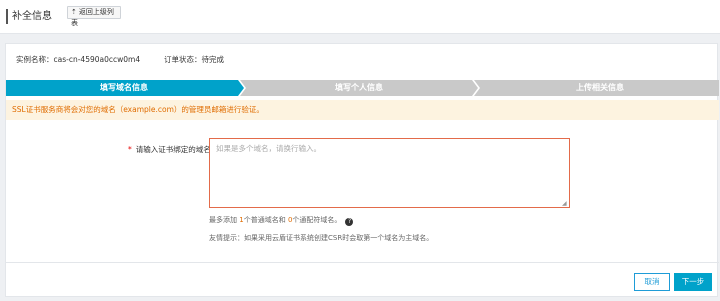 Image resolution: width=720 pixels, height=301 pixels. What do you see at coordinates (32, 16) in the screenshot?
I see `page-title: 补全信息` at bounding box center [32, 16].